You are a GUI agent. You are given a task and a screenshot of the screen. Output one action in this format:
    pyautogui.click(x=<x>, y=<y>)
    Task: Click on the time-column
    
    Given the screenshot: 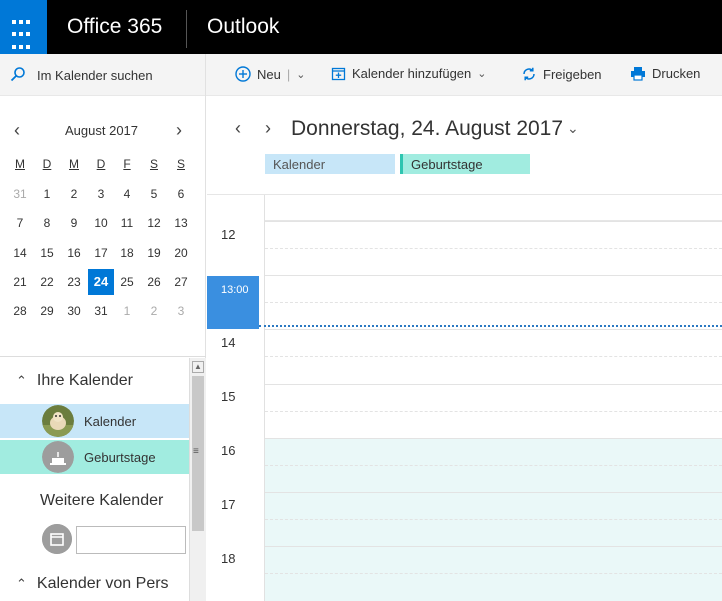 What is the action you would take?
    pyautogui.click(x=236, y=398)
    